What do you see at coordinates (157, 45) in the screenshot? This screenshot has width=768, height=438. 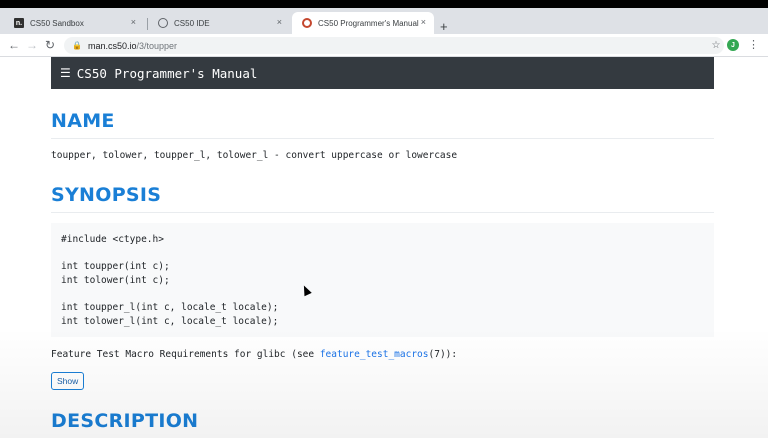 I see `url-path: /3/toupper` at bounding box center [157, 45].